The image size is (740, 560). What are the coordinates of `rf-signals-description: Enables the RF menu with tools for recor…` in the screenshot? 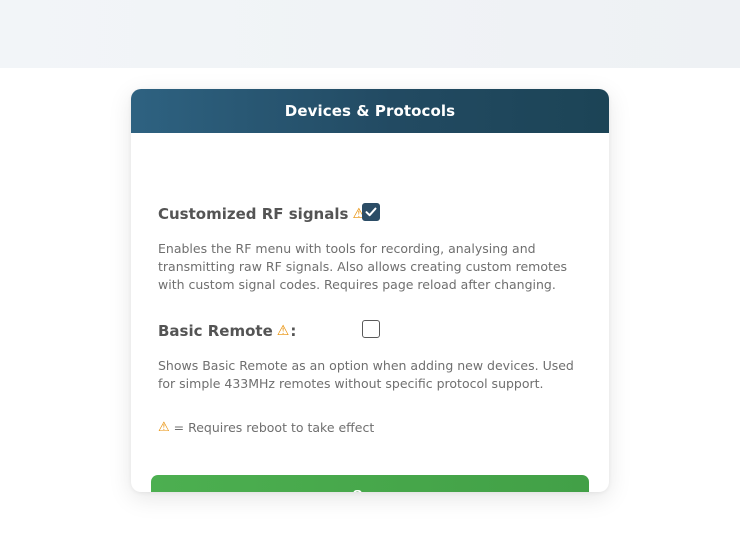 It's located at (363, 266).